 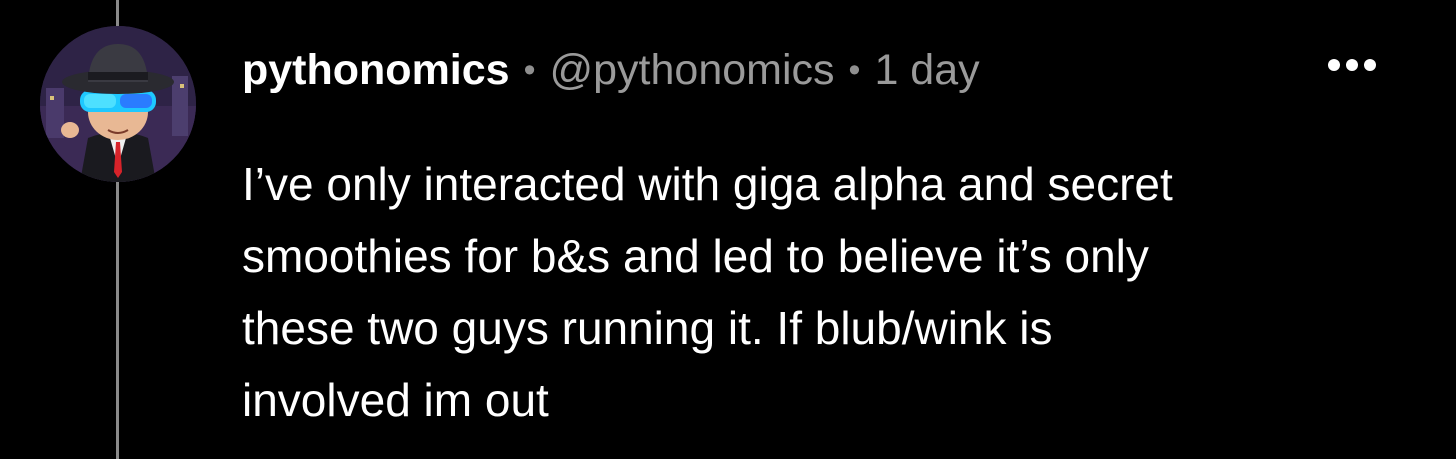 I want to click on timestamp: 1 day, so click(x=926, y=70).